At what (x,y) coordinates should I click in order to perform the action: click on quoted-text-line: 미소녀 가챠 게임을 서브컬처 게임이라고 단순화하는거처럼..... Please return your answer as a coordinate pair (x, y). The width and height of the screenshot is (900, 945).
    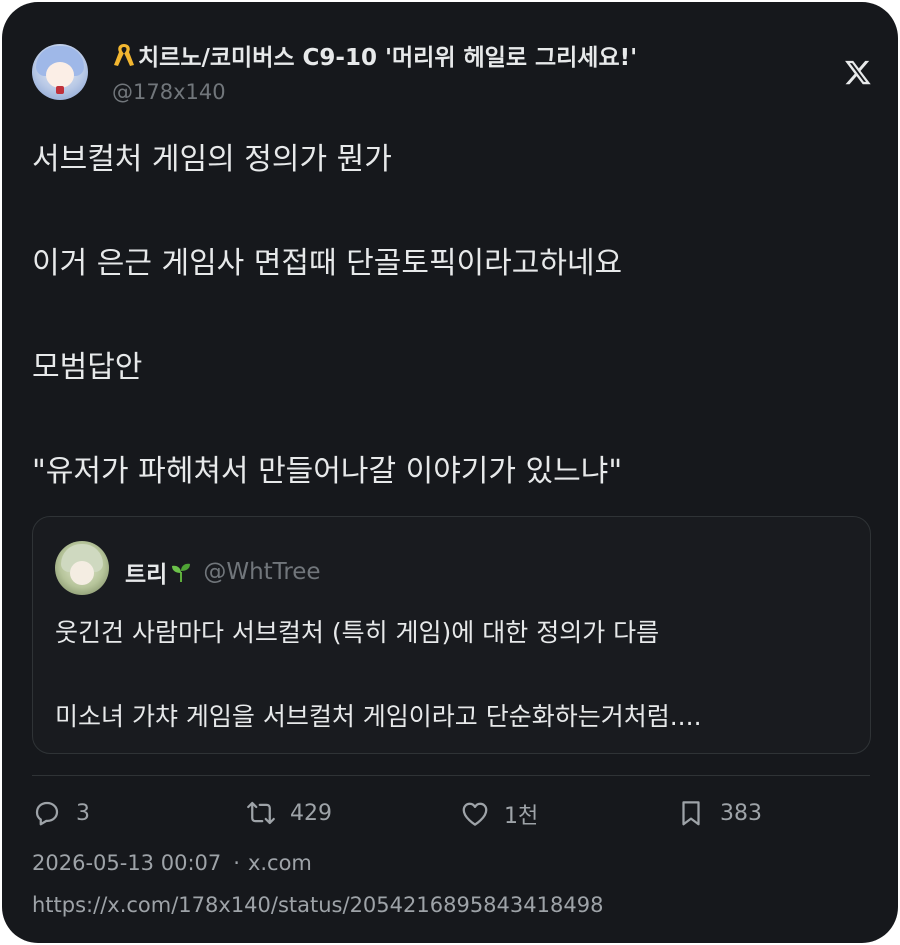
    Looking at the image, I should click on (378, 716).